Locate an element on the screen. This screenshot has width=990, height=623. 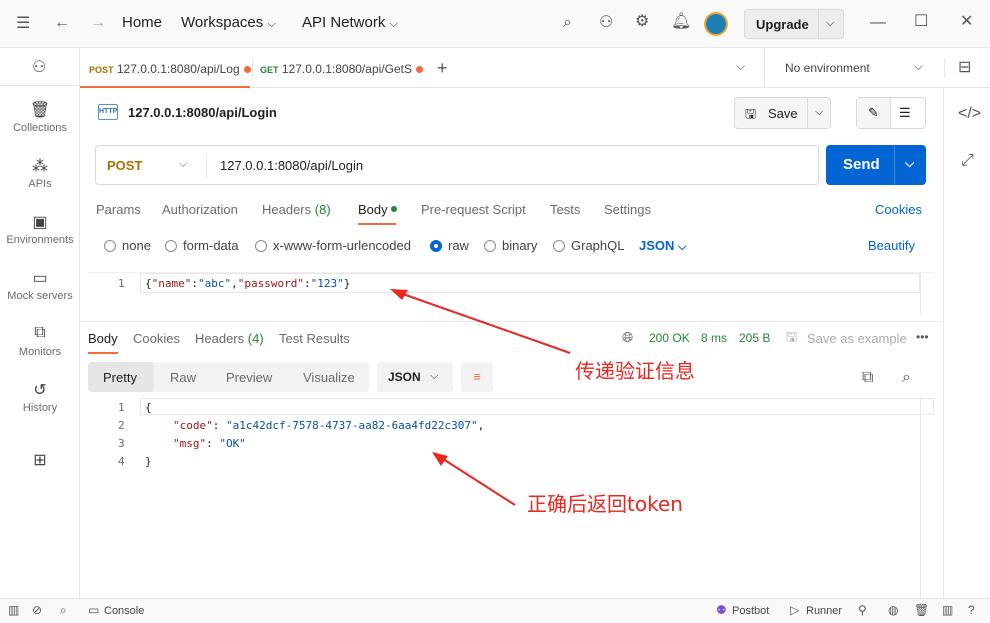
postbot-button: Postbot is located at coordinates (750, 611).